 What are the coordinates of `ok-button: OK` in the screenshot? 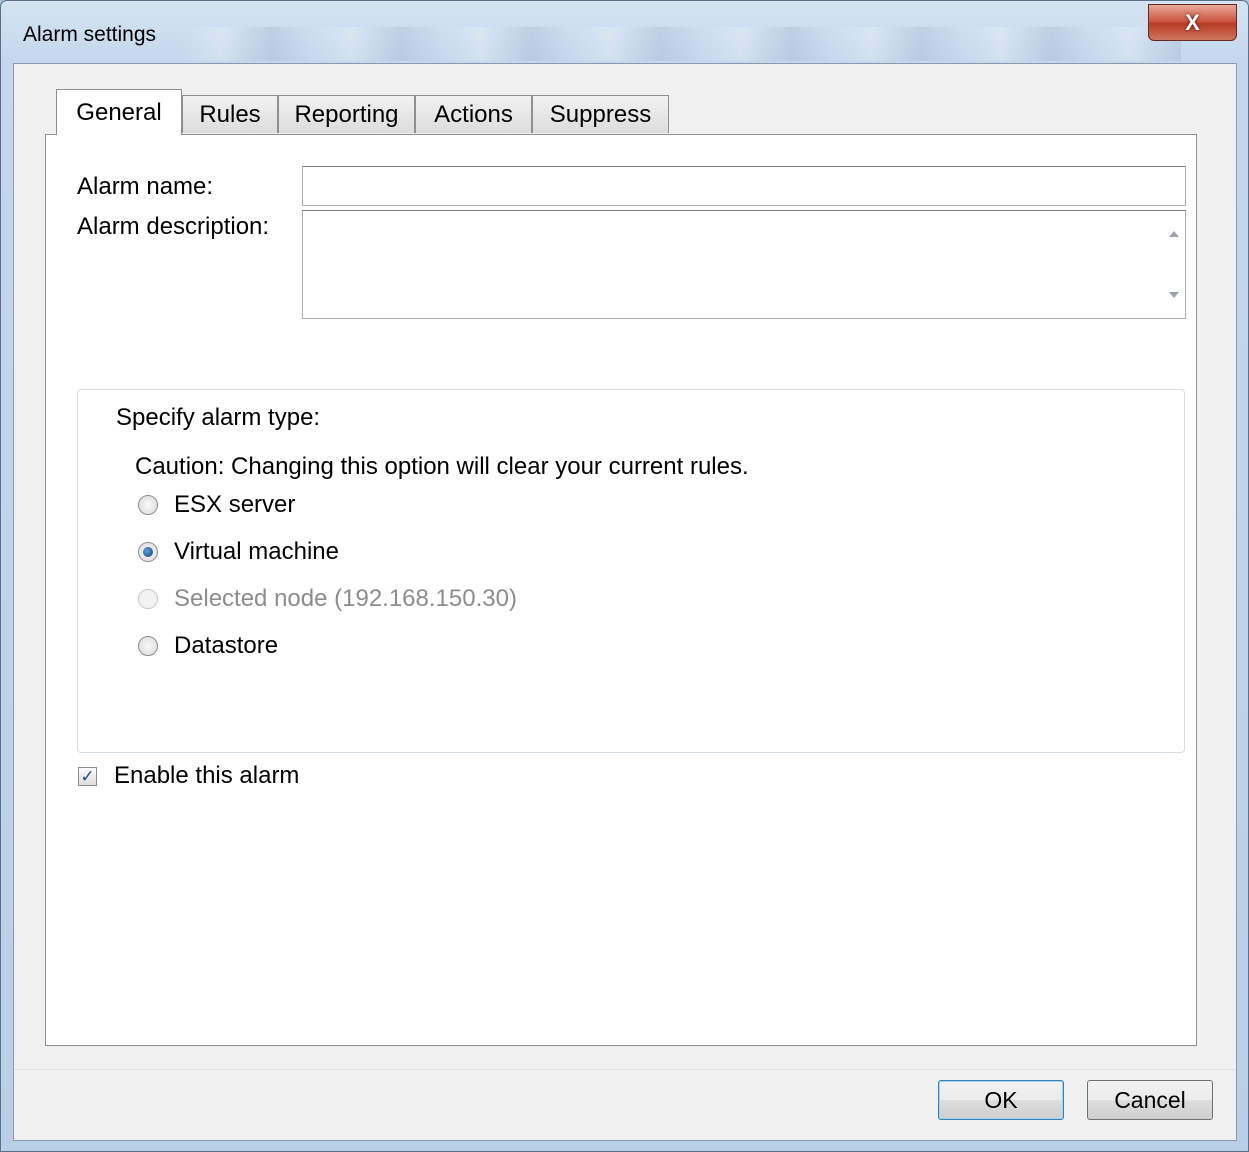 It's located at (1001, 1100).